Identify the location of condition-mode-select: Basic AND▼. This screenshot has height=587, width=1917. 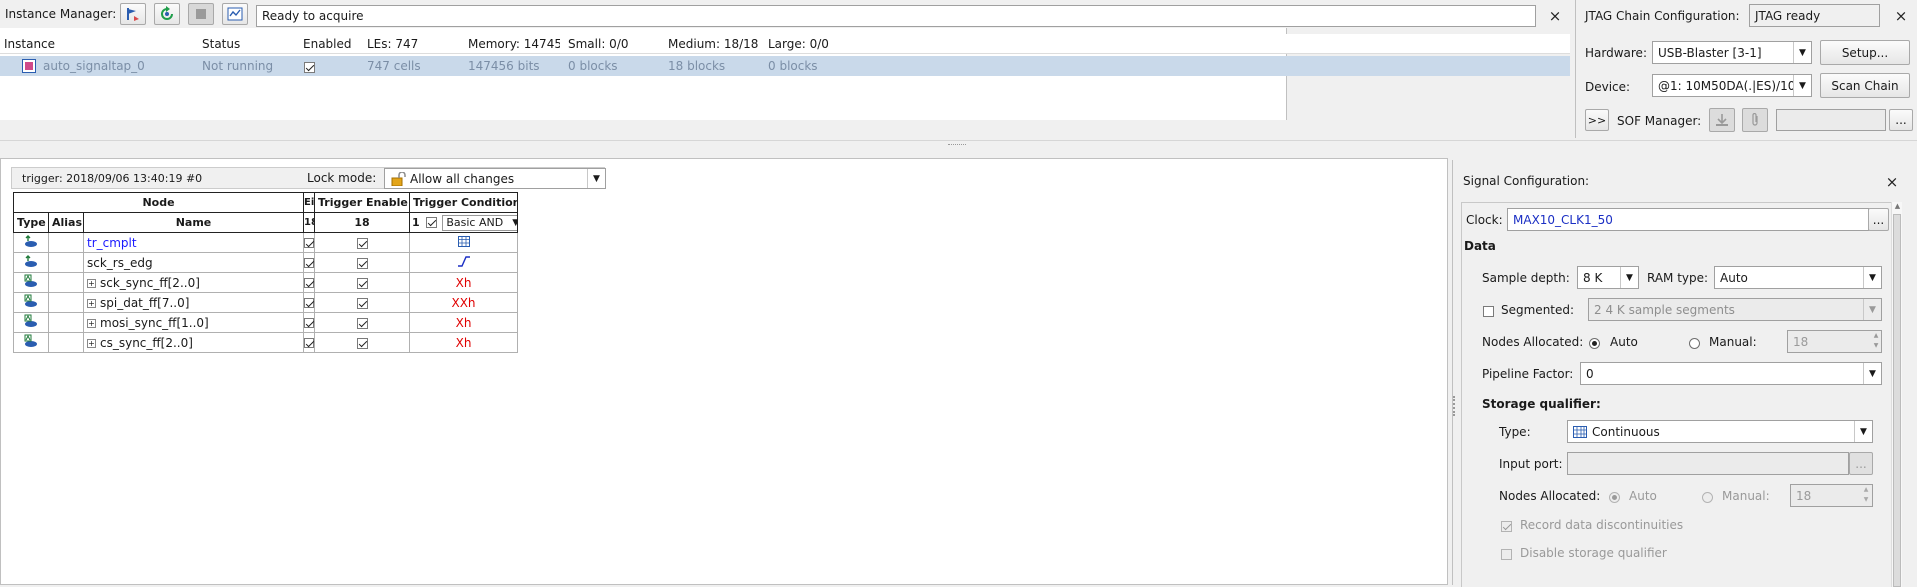
(479, 222).